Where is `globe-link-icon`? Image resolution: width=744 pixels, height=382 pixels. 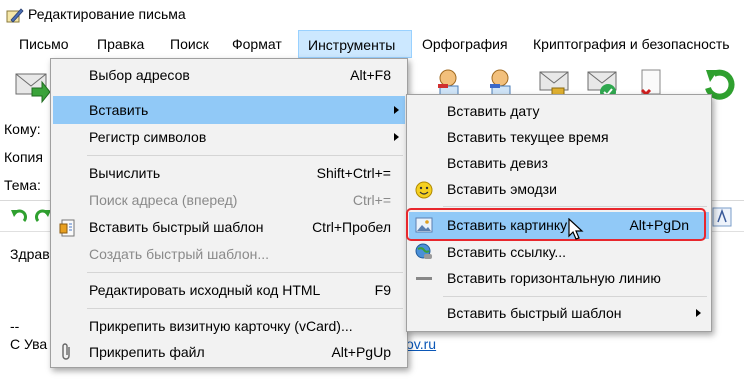 globe-link-icon is located at coordinates (423, 251).